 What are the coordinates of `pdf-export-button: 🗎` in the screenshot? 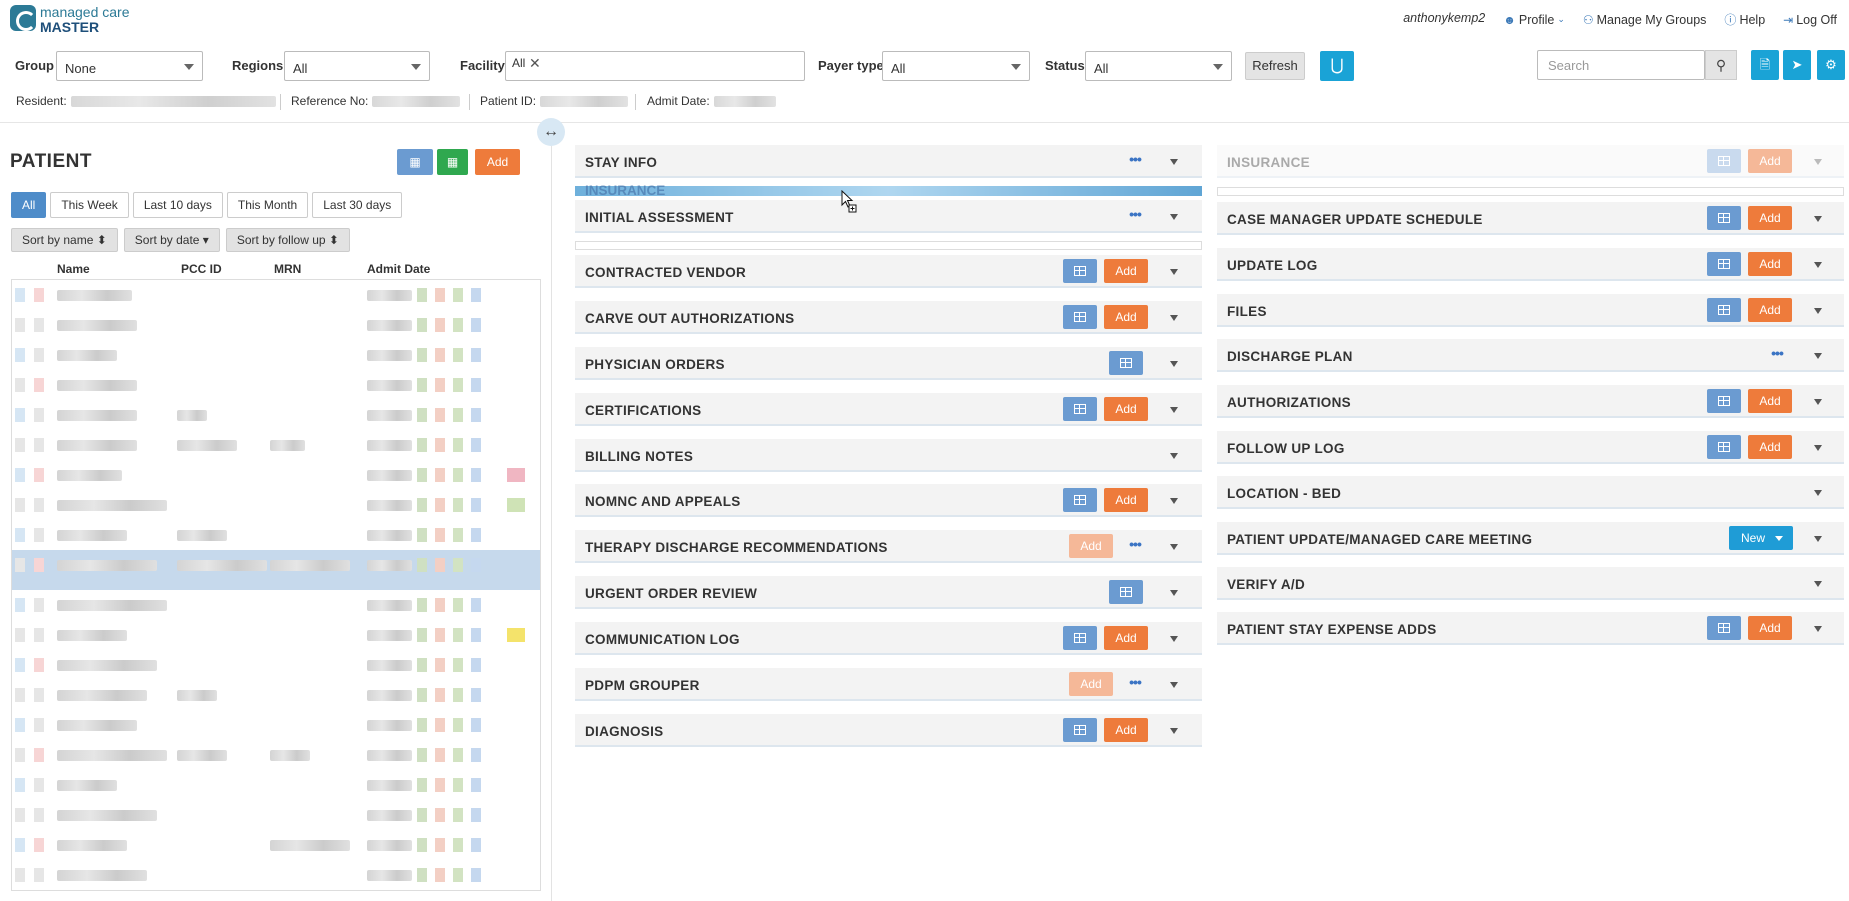 It's located at (1765, 65).